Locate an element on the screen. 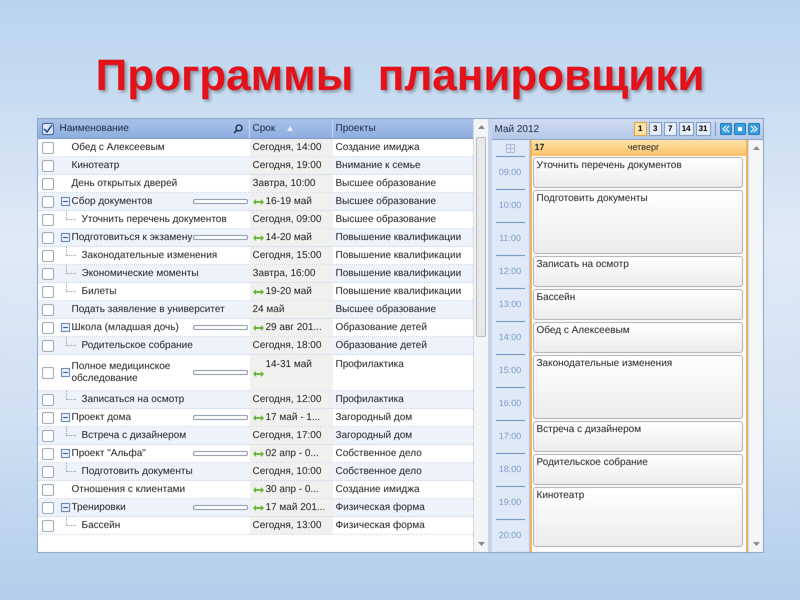  due-date: Сегодня, 18:00 is located at coordinates (287, 346).